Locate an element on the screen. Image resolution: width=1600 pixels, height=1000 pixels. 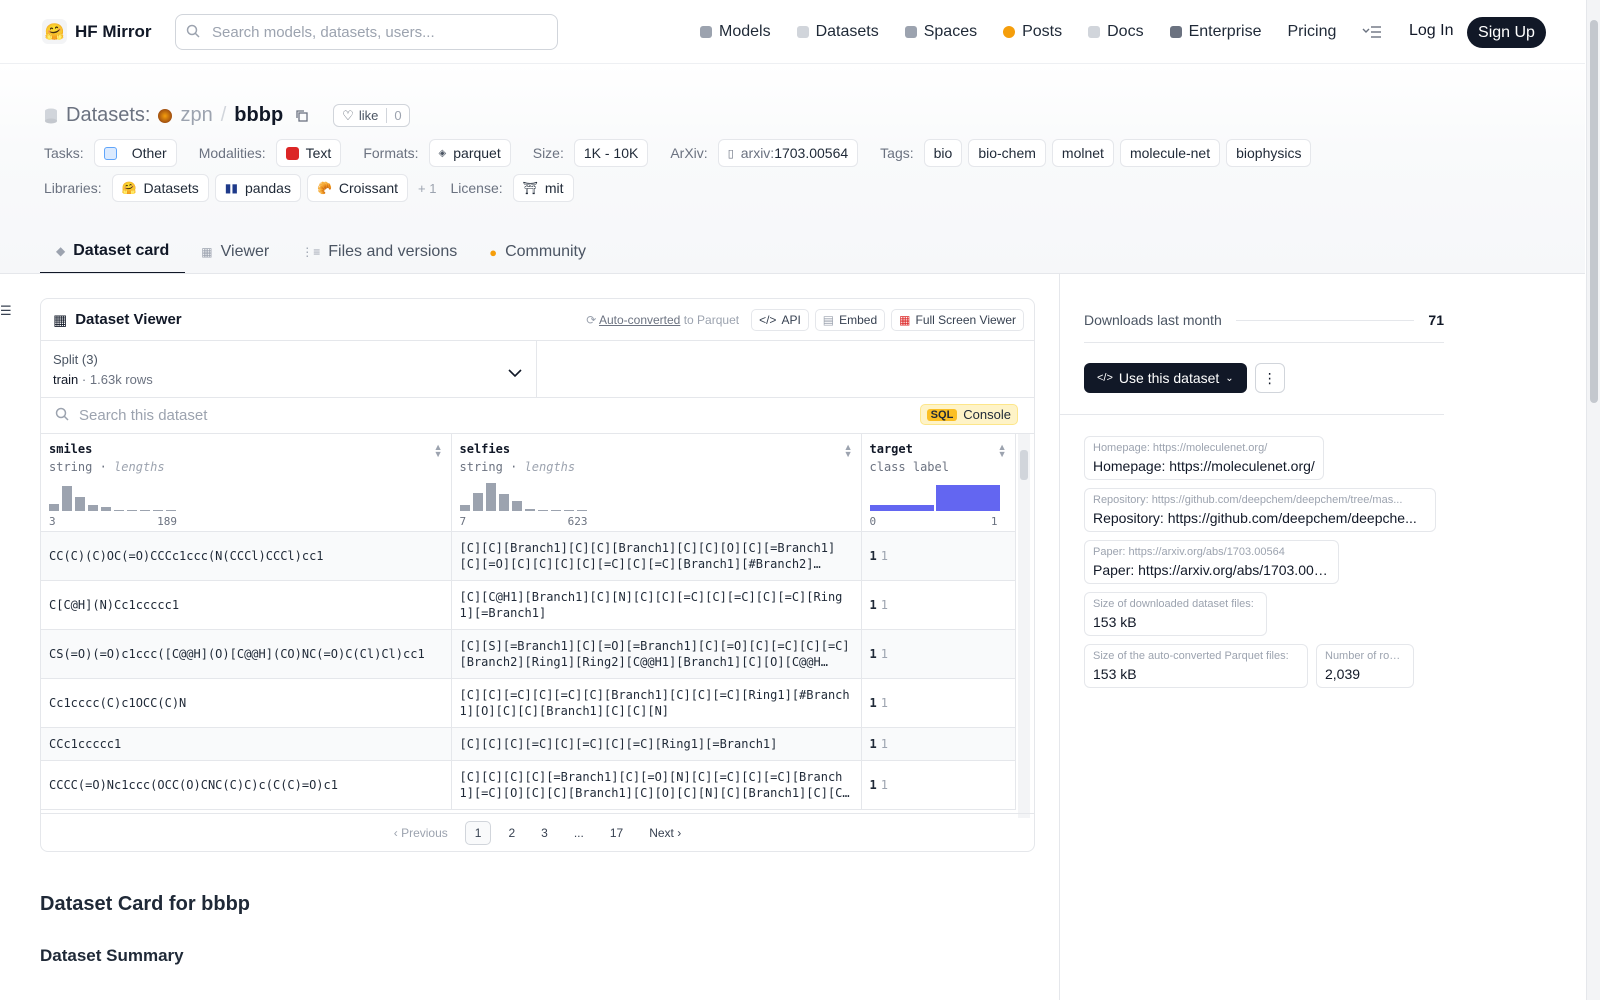
copy-icon is located at coordinates (302, 116).